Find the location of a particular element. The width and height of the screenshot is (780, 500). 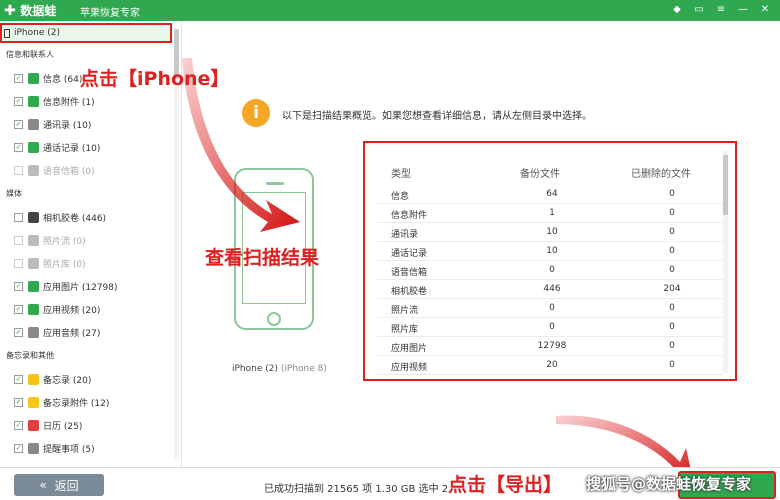

annotation-click-export: 点击【导出】 is located at coordinates (505, 485).